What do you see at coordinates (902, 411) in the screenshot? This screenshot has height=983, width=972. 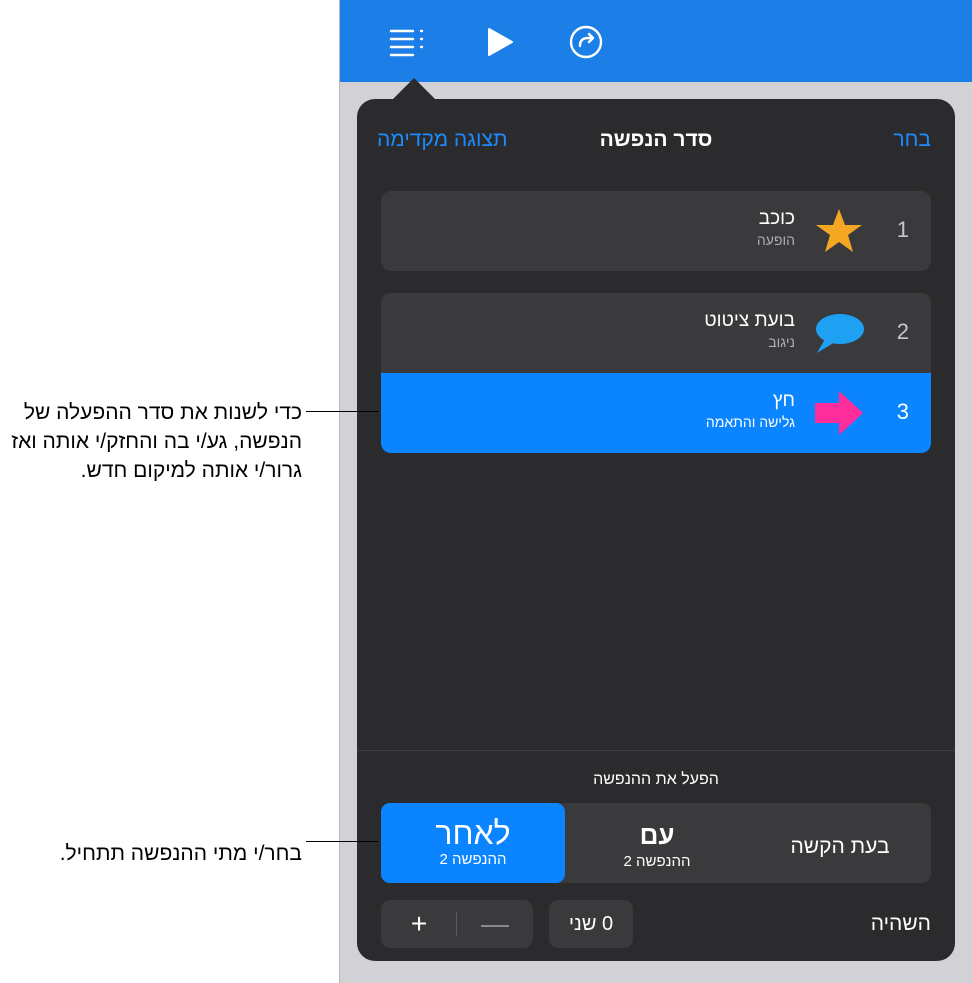 I see `animation-number: 3` at bounding box center [902, 411].